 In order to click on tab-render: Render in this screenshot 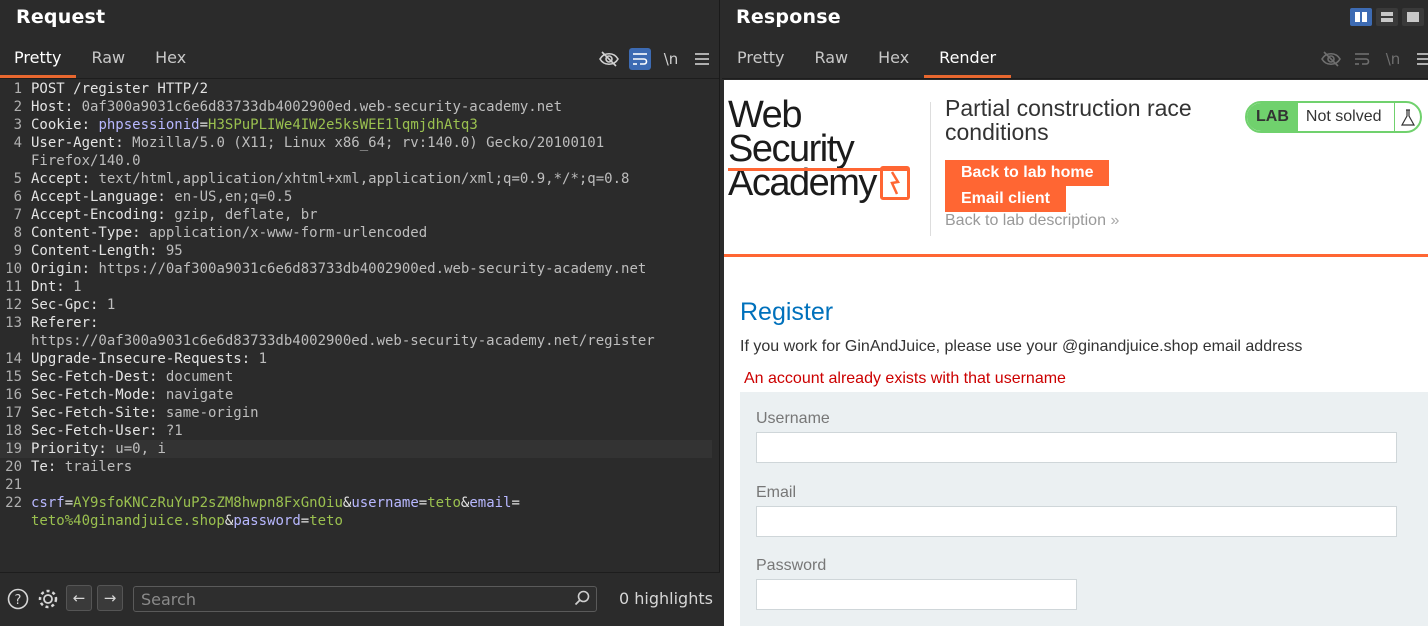, I will do `click(968, 59)`.